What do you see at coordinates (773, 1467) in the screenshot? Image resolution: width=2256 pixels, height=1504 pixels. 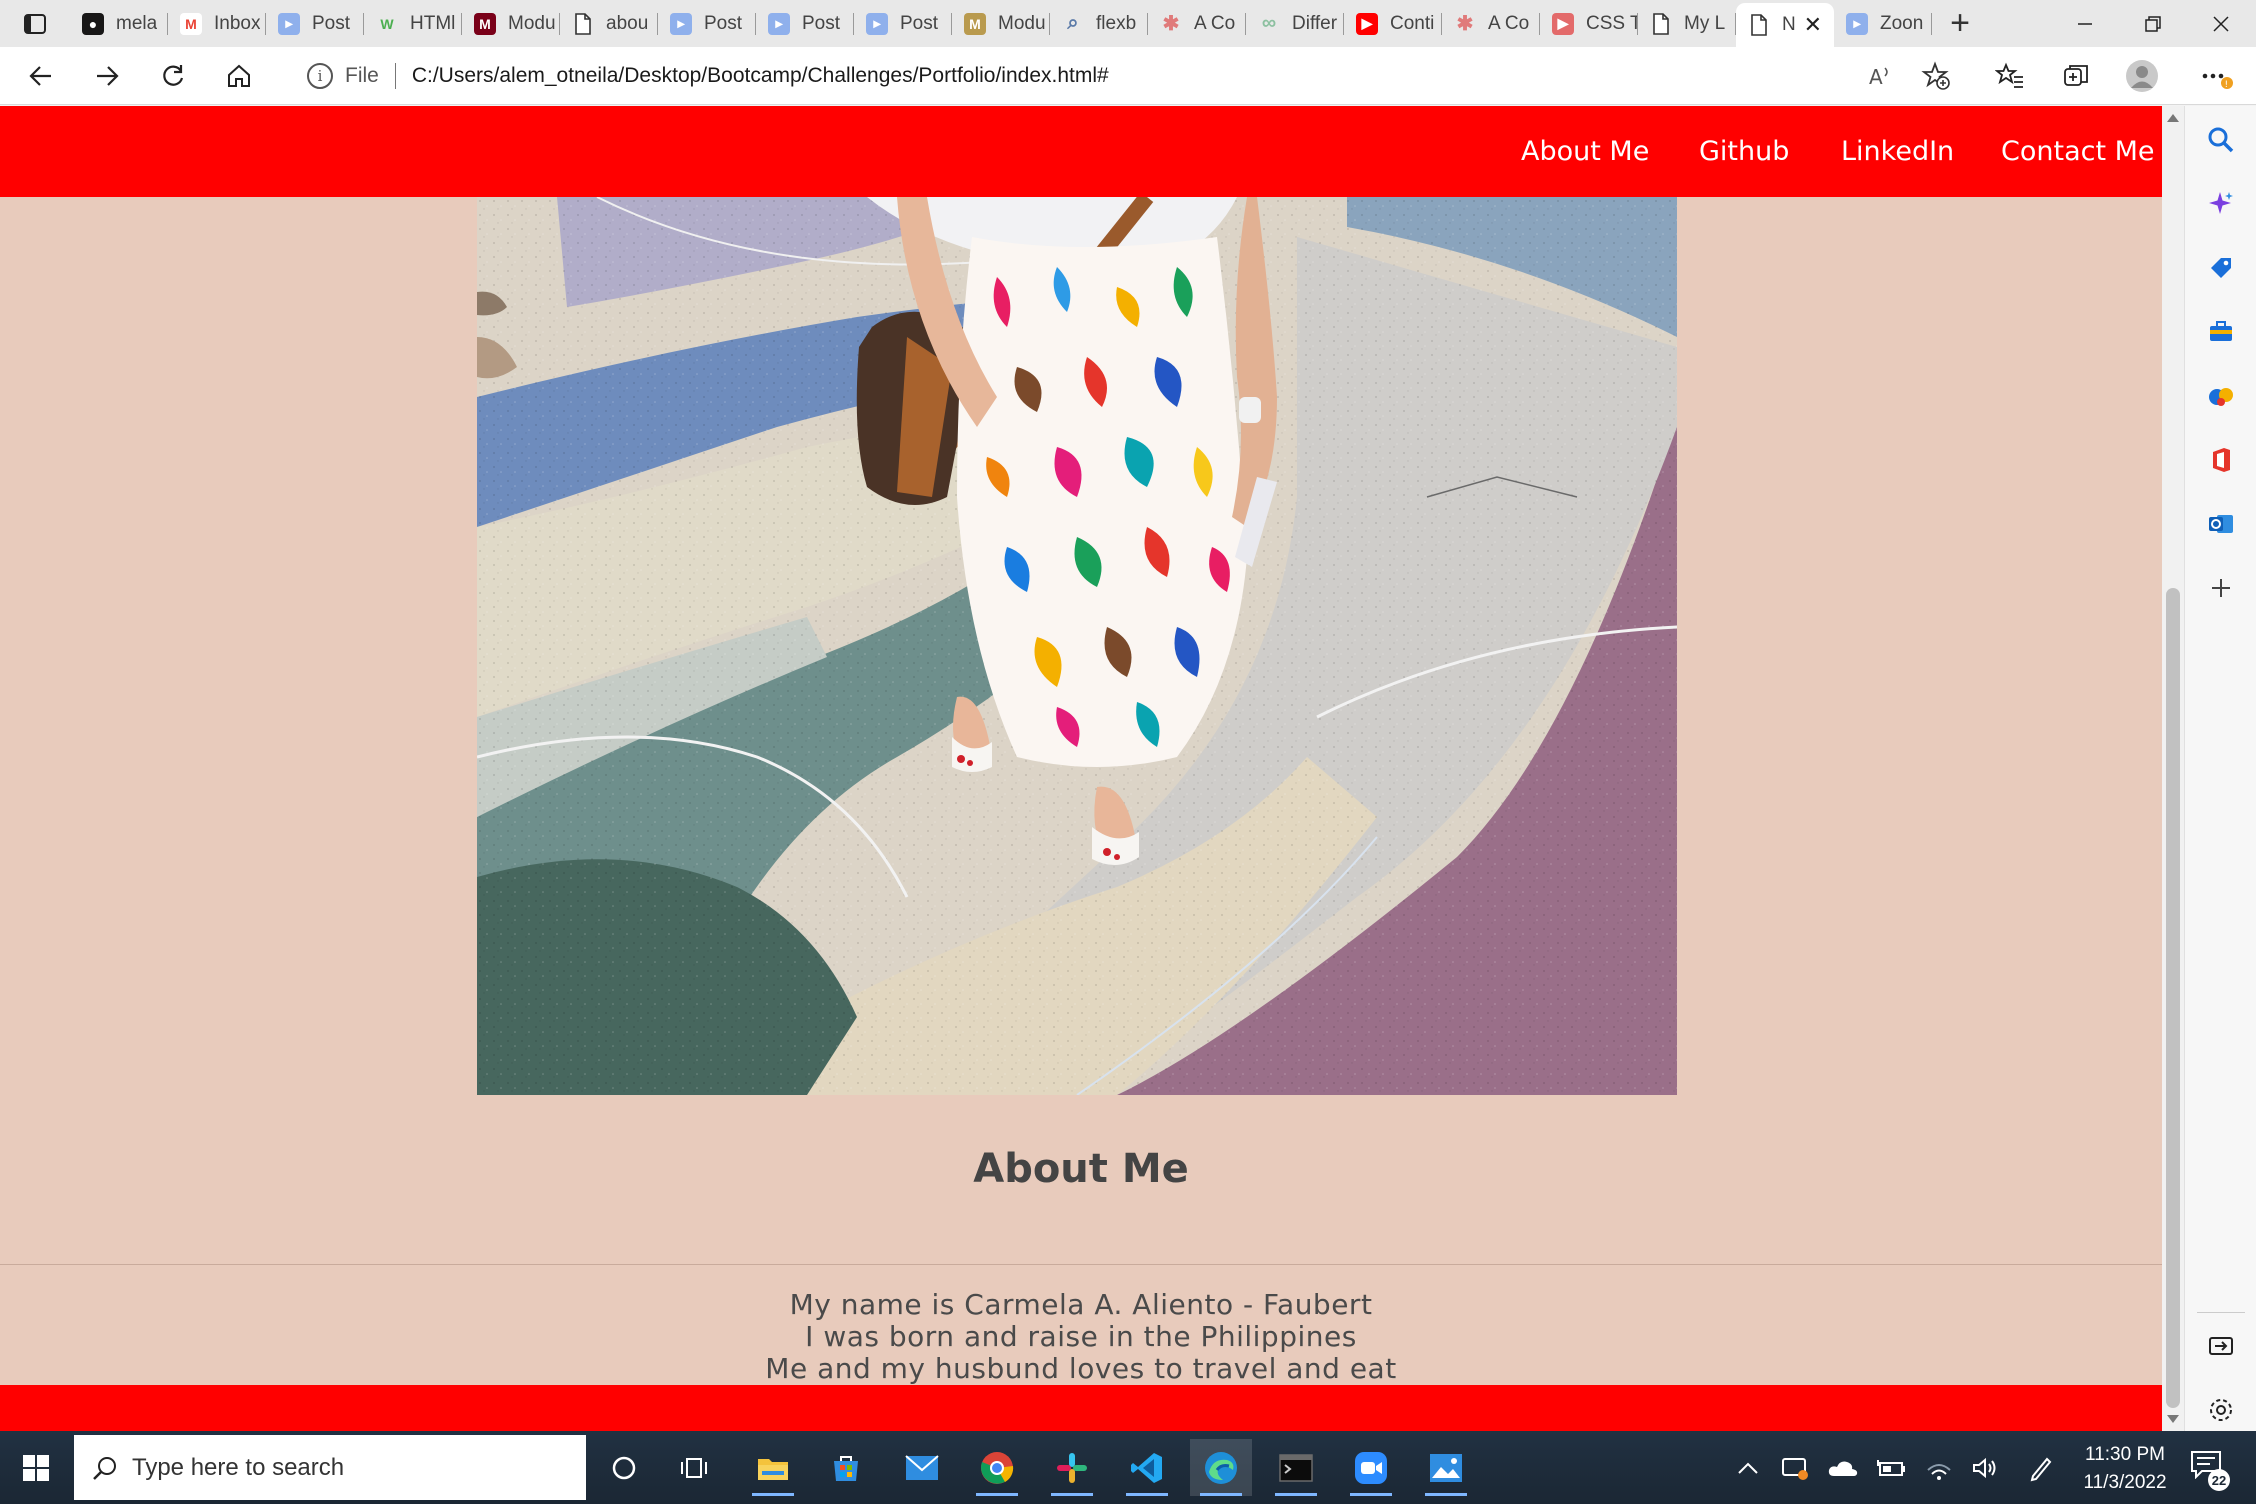 I see `file-explorer-icon` at bounding box center [773, 1467].